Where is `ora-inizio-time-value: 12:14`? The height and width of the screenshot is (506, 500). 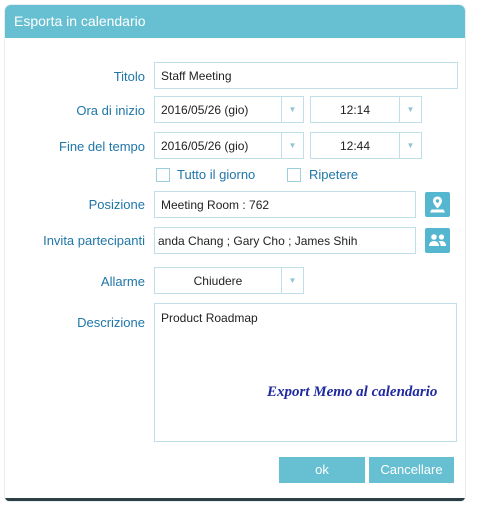
ora-inizio-time-value: 12:14 is located at coordinates (355, 110).